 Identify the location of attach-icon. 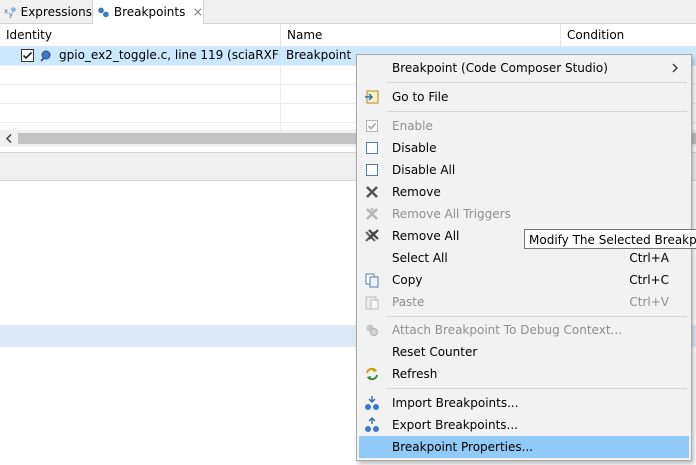
(372, 330).